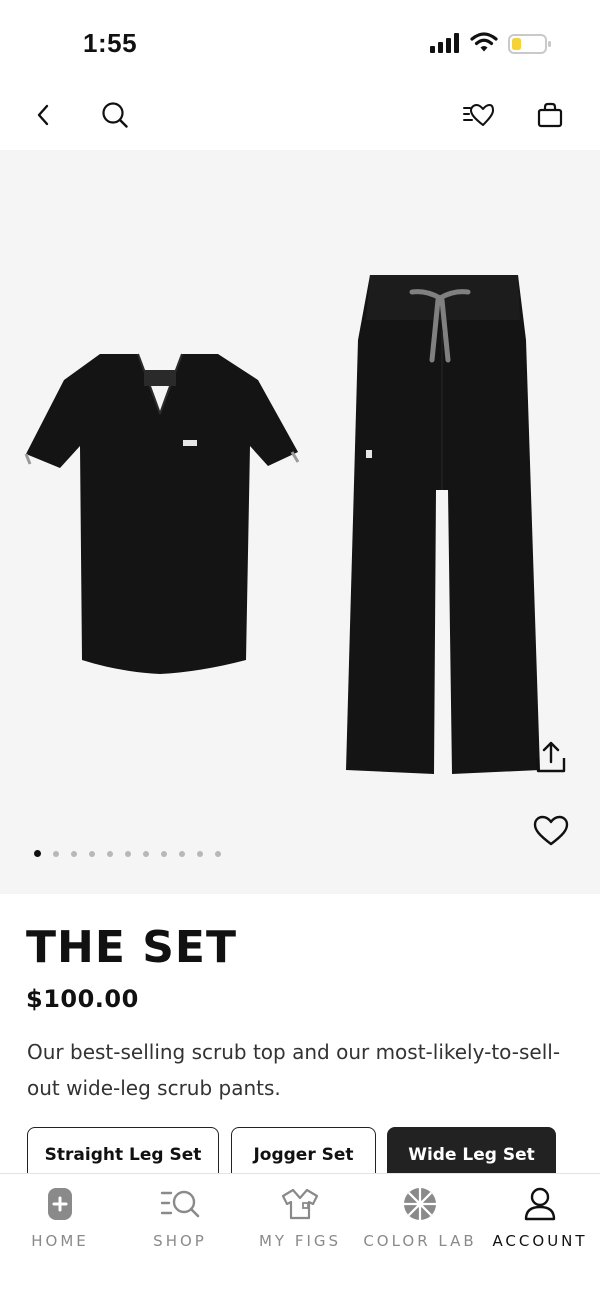 The image size is (600, 1300). I want to click on tab-shop: SHOP, so click(180, 1237).